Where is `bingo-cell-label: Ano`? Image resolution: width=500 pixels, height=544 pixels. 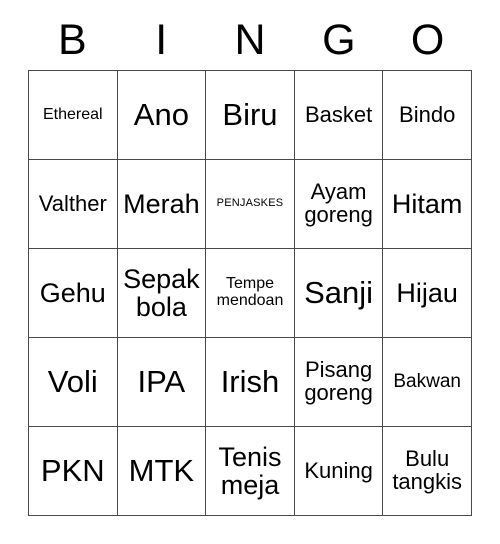
bingo-cell-label: Ano is located at coordinates (161, 114).